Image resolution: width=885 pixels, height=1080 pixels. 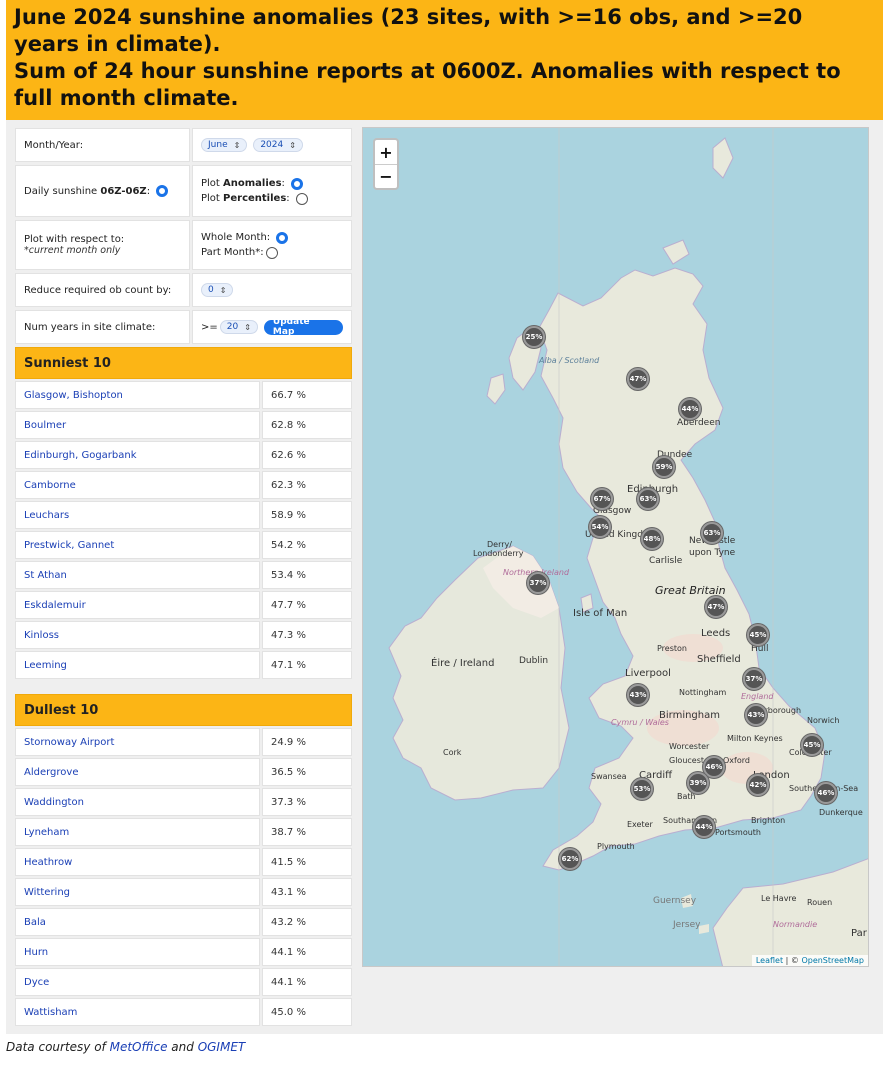 What do you see at coordinates (296, 183) in the screenshot?
I see `plot-anomalies-radio` at bounding box center [296, 183].